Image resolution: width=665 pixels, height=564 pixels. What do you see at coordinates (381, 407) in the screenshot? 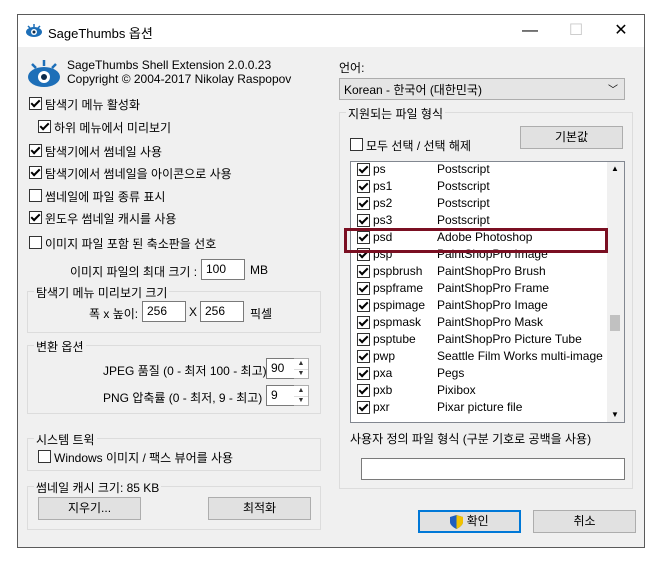
I see `format-extension: pxr` at bounding box center [381, 407].